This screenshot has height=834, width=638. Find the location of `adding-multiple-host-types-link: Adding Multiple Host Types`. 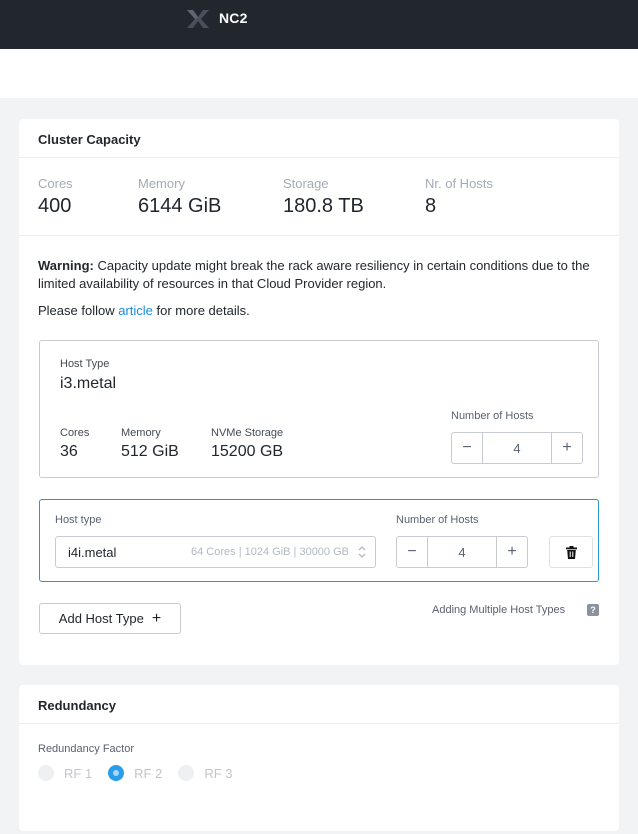

adding-multiple-host-types-link: Adding Multiple Host Types is located at coordinates (498, 610).